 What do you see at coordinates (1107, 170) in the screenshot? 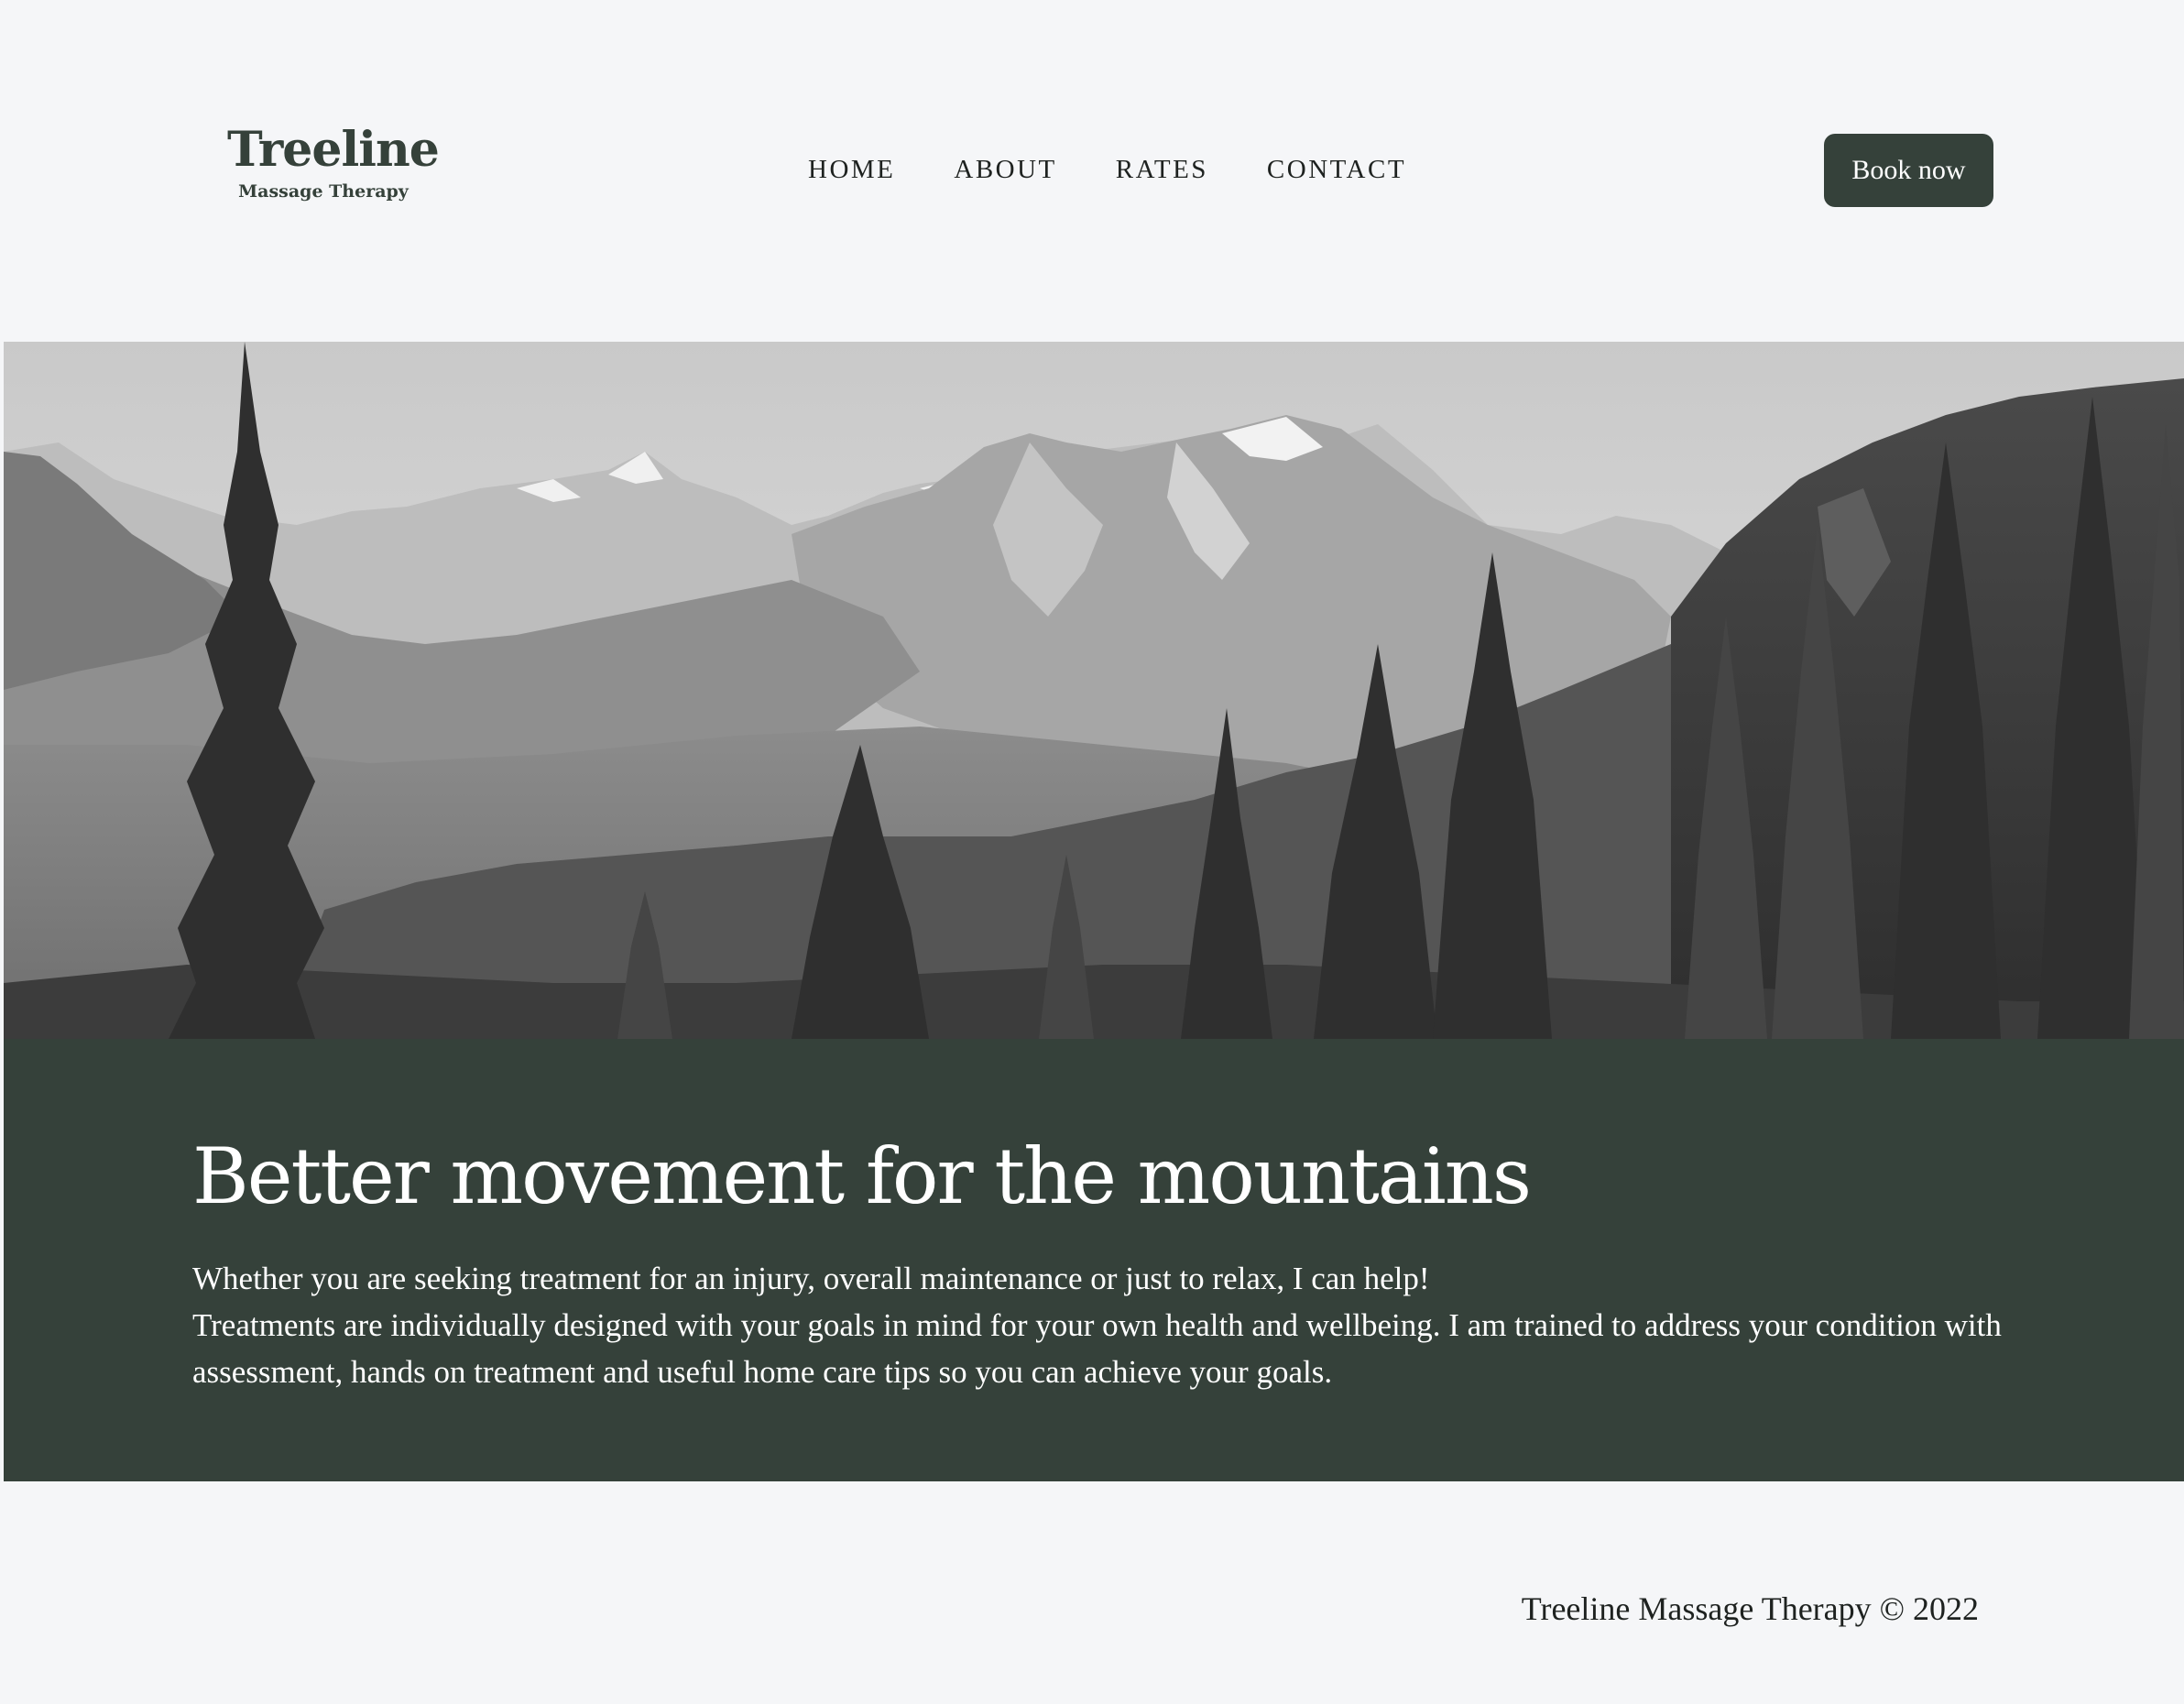
I see `main-nav: HOME ABOUT RATES CONTACT` at bounding box center [1107, 170].